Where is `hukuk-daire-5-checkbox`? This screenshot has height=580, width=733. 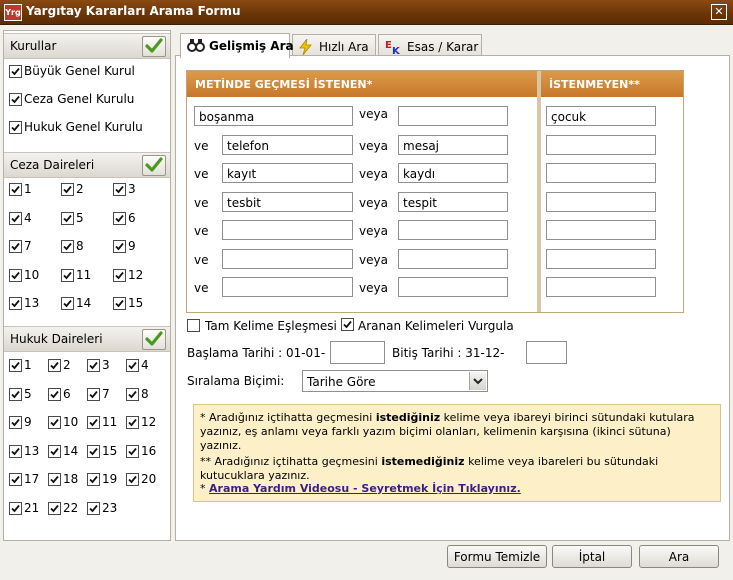 hukuk-daire-5-checkbox is located at coordinates (15, 394).